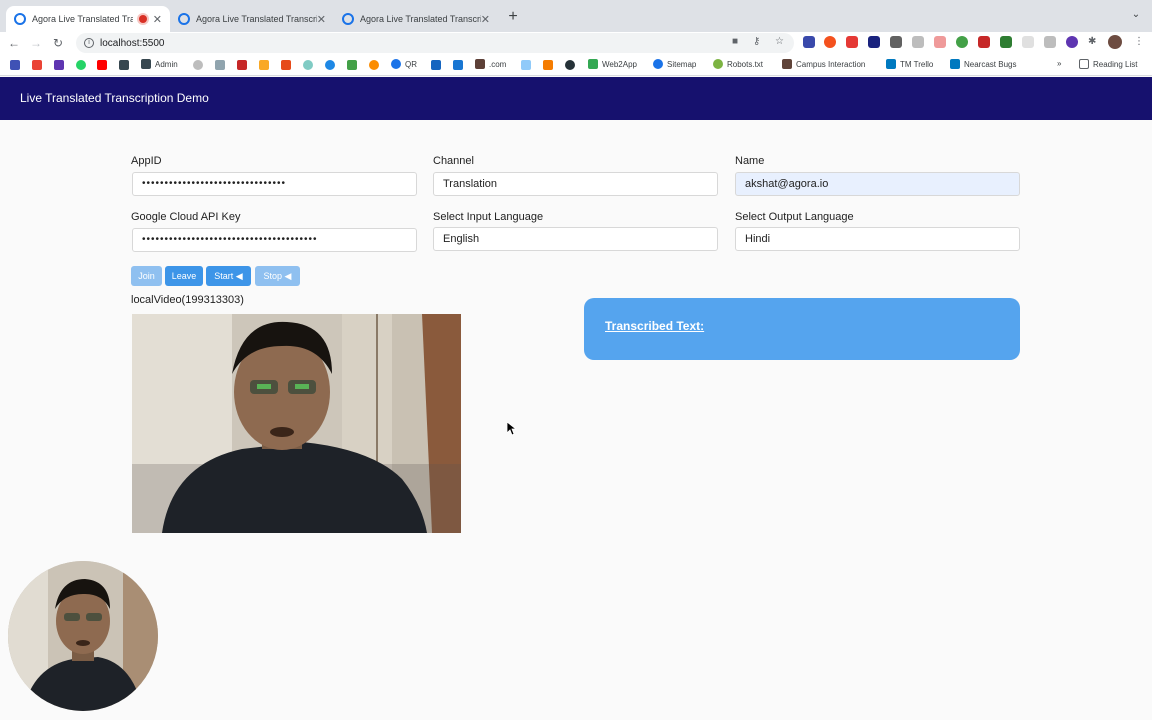 The width and height of the screenshot is (1152, 720). I want to click on bookmark-star-icon: ☆, so click(779, 41).